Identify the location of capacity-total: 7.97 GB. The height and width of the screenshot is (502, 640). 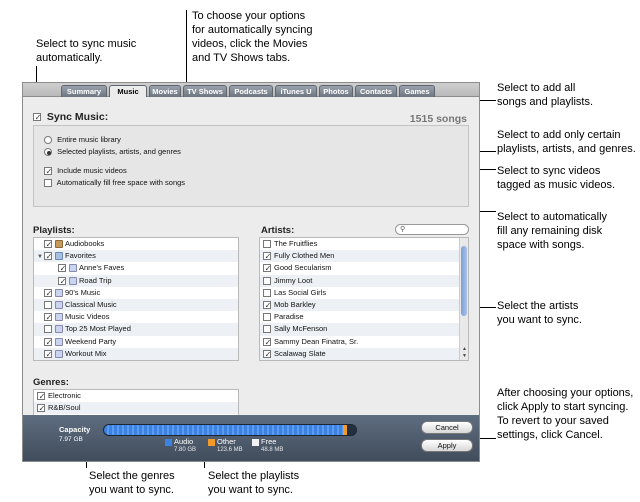
(71, 439).